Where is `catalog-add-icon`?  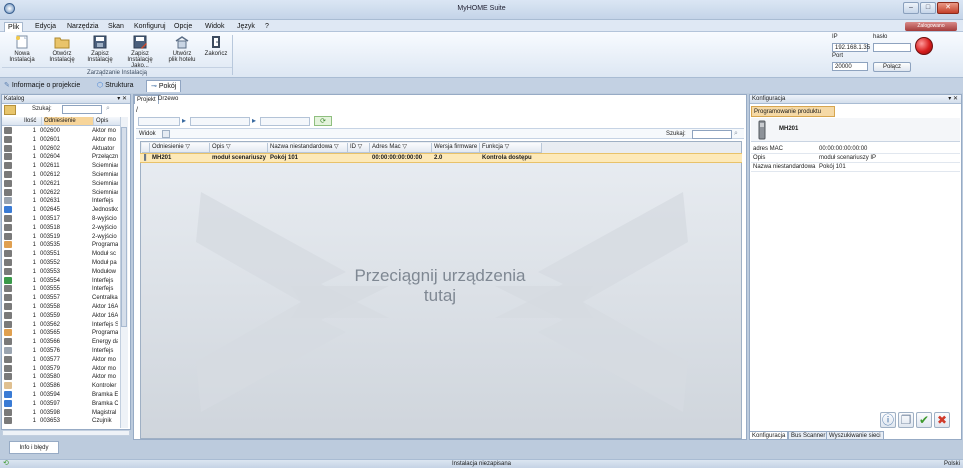 catalog-add-icon is located at coordinates (10, 110).